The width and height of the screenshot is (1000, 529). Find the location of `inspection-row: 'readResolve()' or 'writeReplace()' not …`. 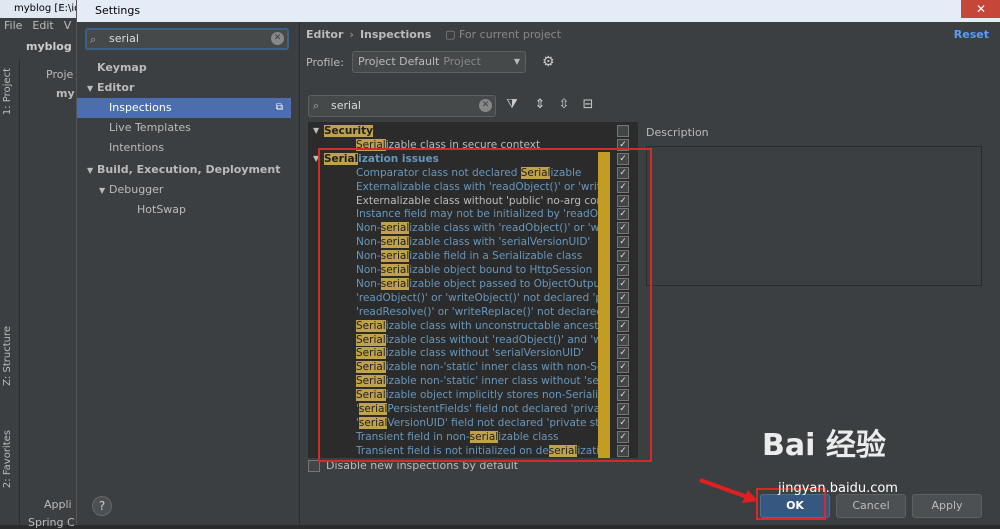

inspection-row: 'readResolve()' or 'writeReplace()' not … is located at coordinates (473, 311).